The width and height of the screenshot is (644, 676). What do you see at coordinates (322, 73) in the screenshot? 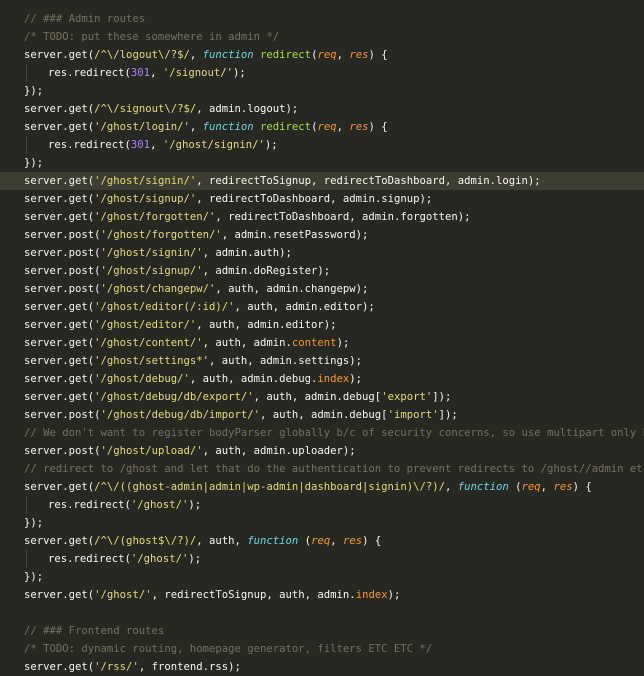
I see `code-line: res.redirect(301, '/signout/');` at bounding box center [322, 73].